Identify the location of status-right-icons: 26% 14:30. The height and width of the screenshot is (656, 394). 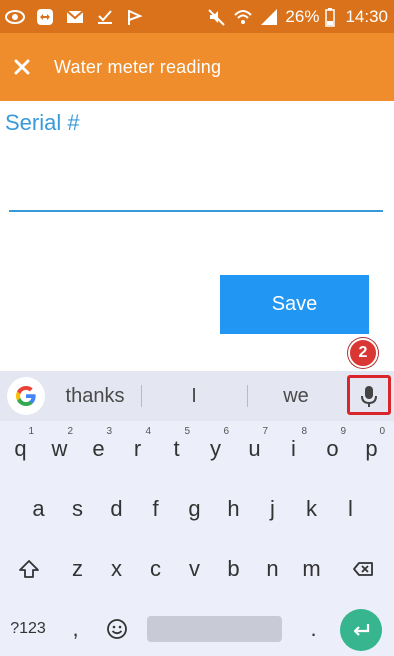
(297, 17).